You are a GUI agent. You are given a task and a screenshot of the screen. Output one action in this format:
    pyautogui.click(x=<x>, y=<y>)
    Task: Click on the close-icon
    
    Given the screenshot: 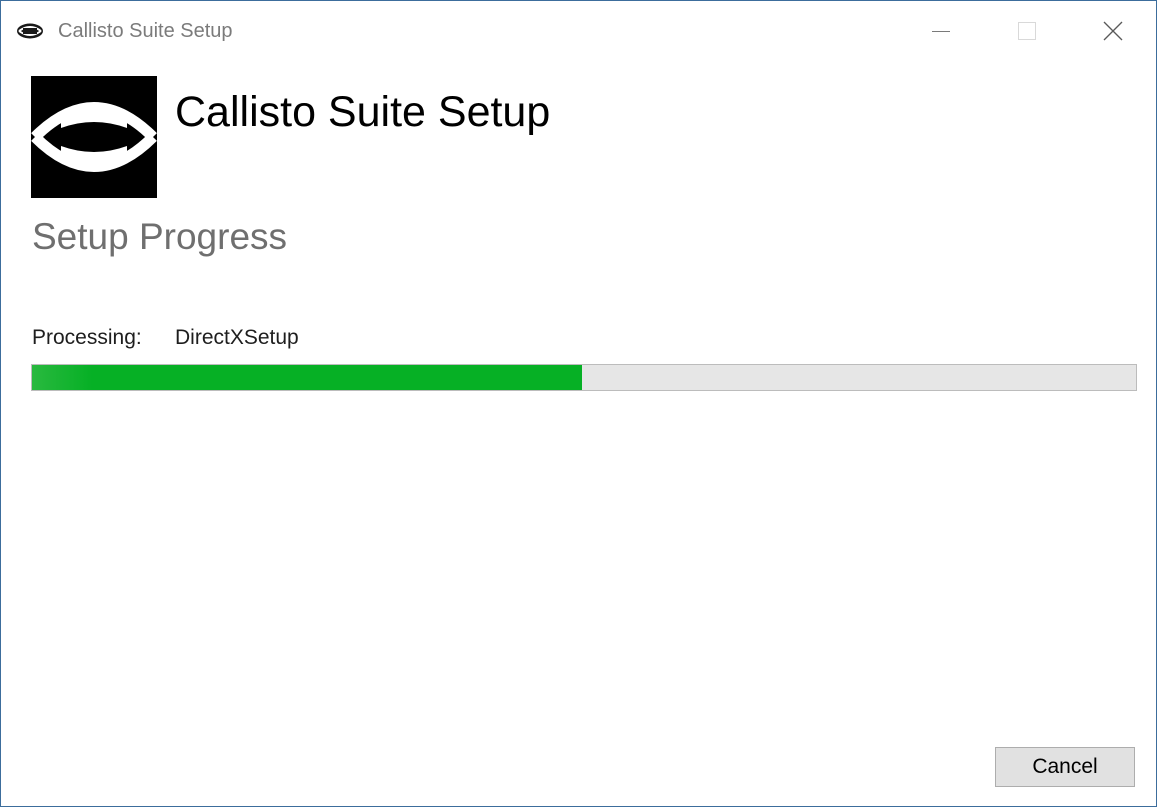 What is the action you would take?
    pyautogui.click(x=1113, y=31)
    